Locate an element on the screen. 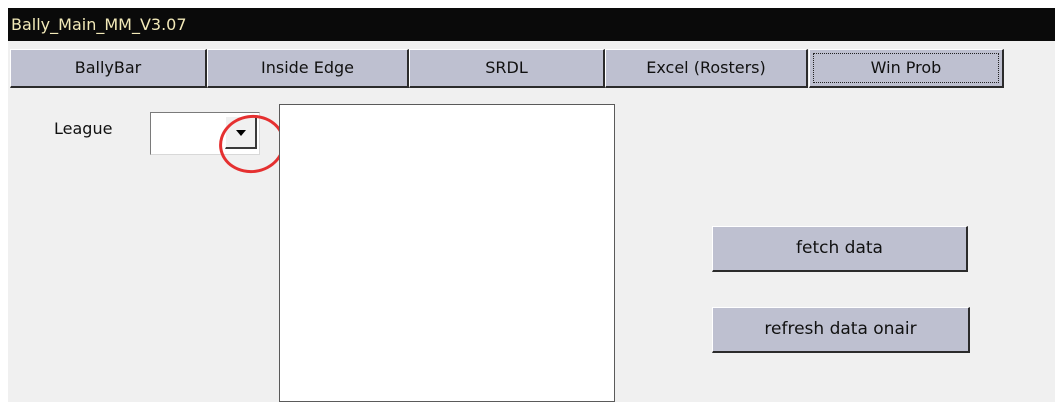  chevron-down-icon is located at coordinates (241, 133).